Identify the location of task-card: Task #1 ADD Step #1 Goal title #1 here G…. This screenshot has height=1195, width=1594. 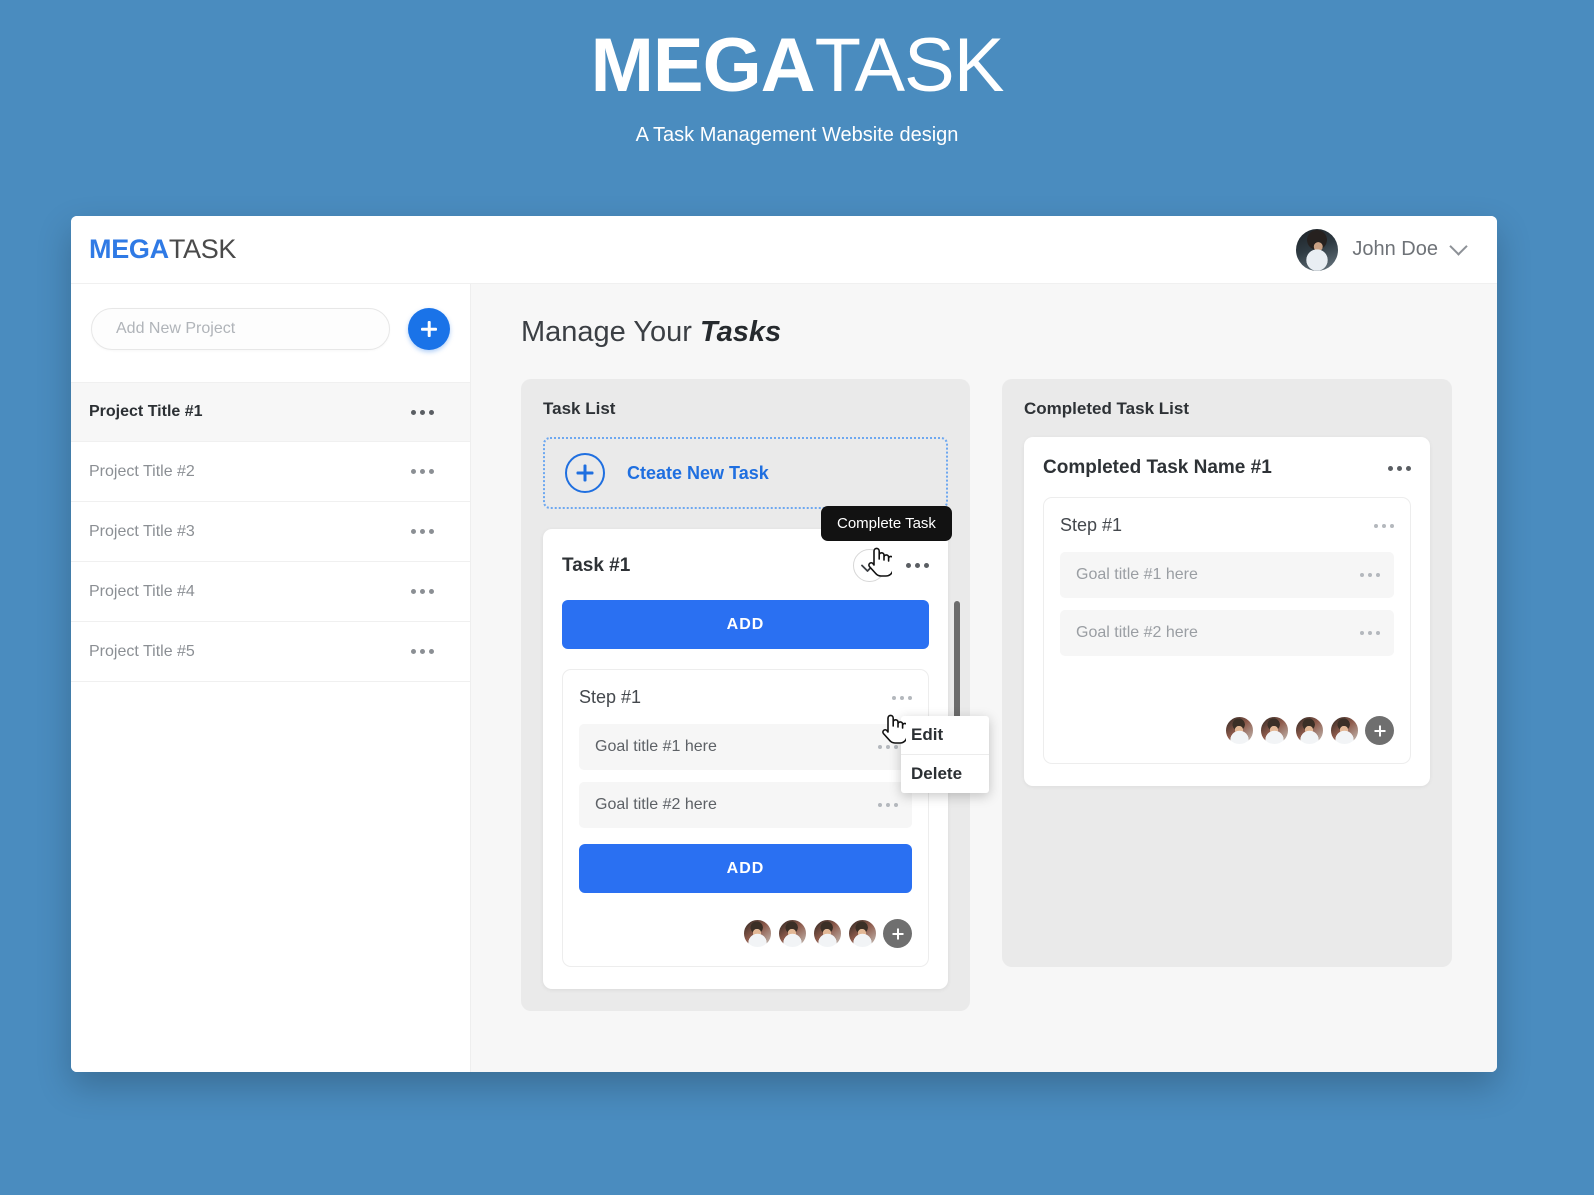
(745, 759).